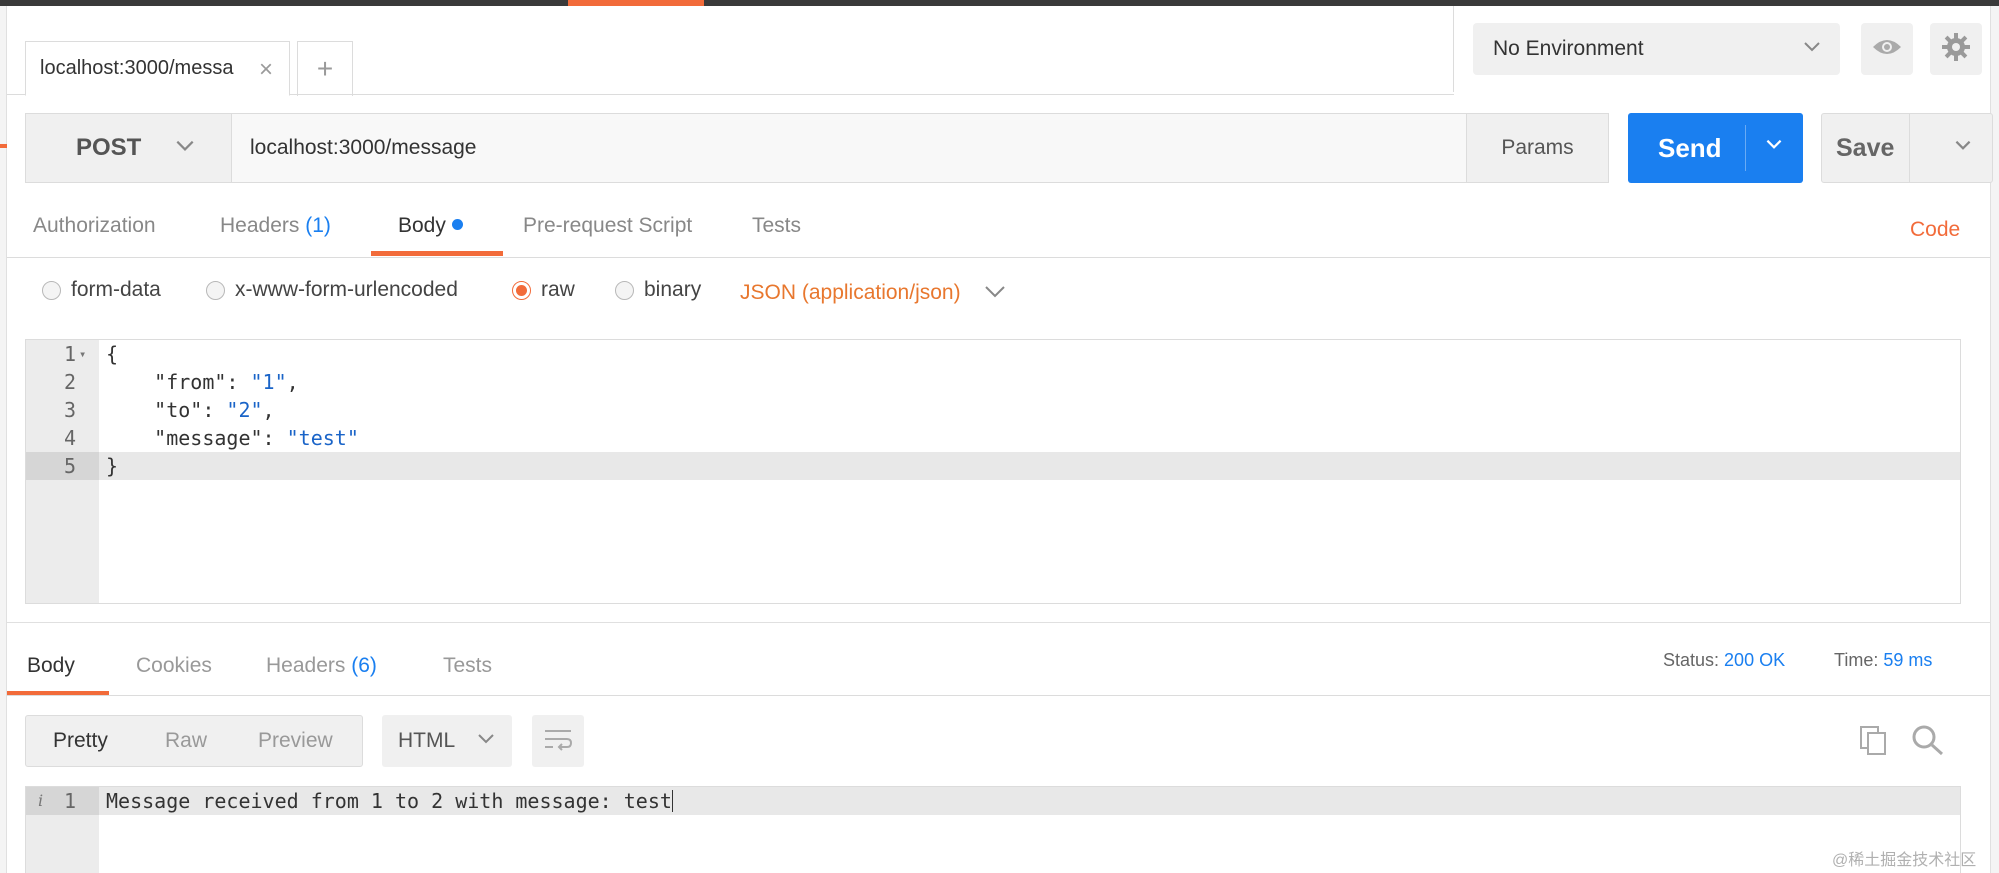 The image size is (1999, 873). I want to click on radio-raw: raw, so click(543, 290).